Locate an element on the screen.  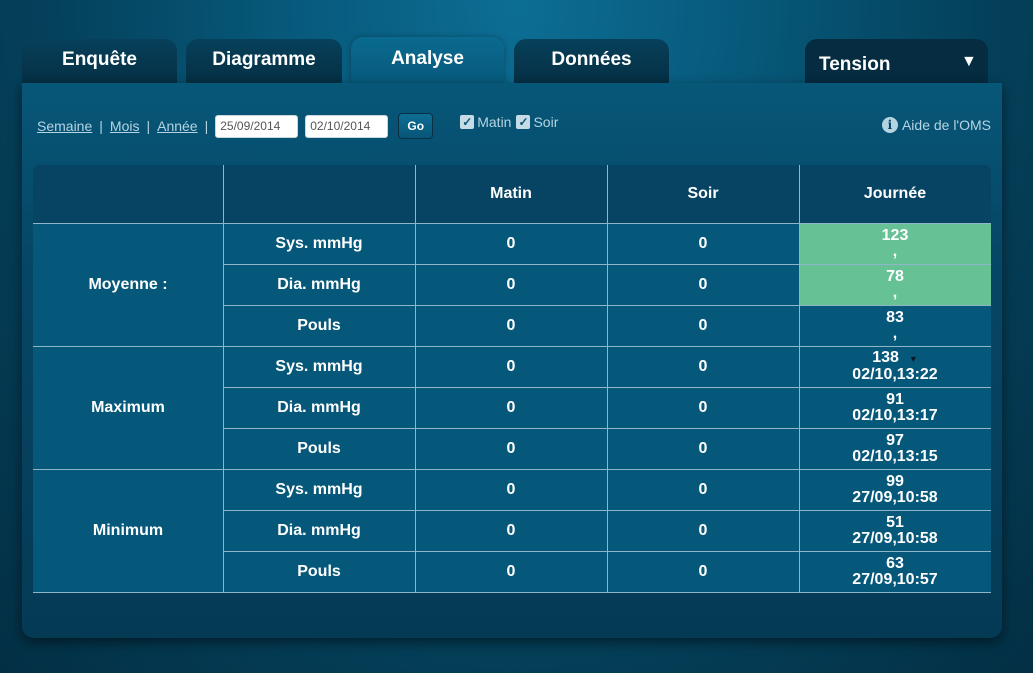
date-to-input is located at coordinates (347, 126).